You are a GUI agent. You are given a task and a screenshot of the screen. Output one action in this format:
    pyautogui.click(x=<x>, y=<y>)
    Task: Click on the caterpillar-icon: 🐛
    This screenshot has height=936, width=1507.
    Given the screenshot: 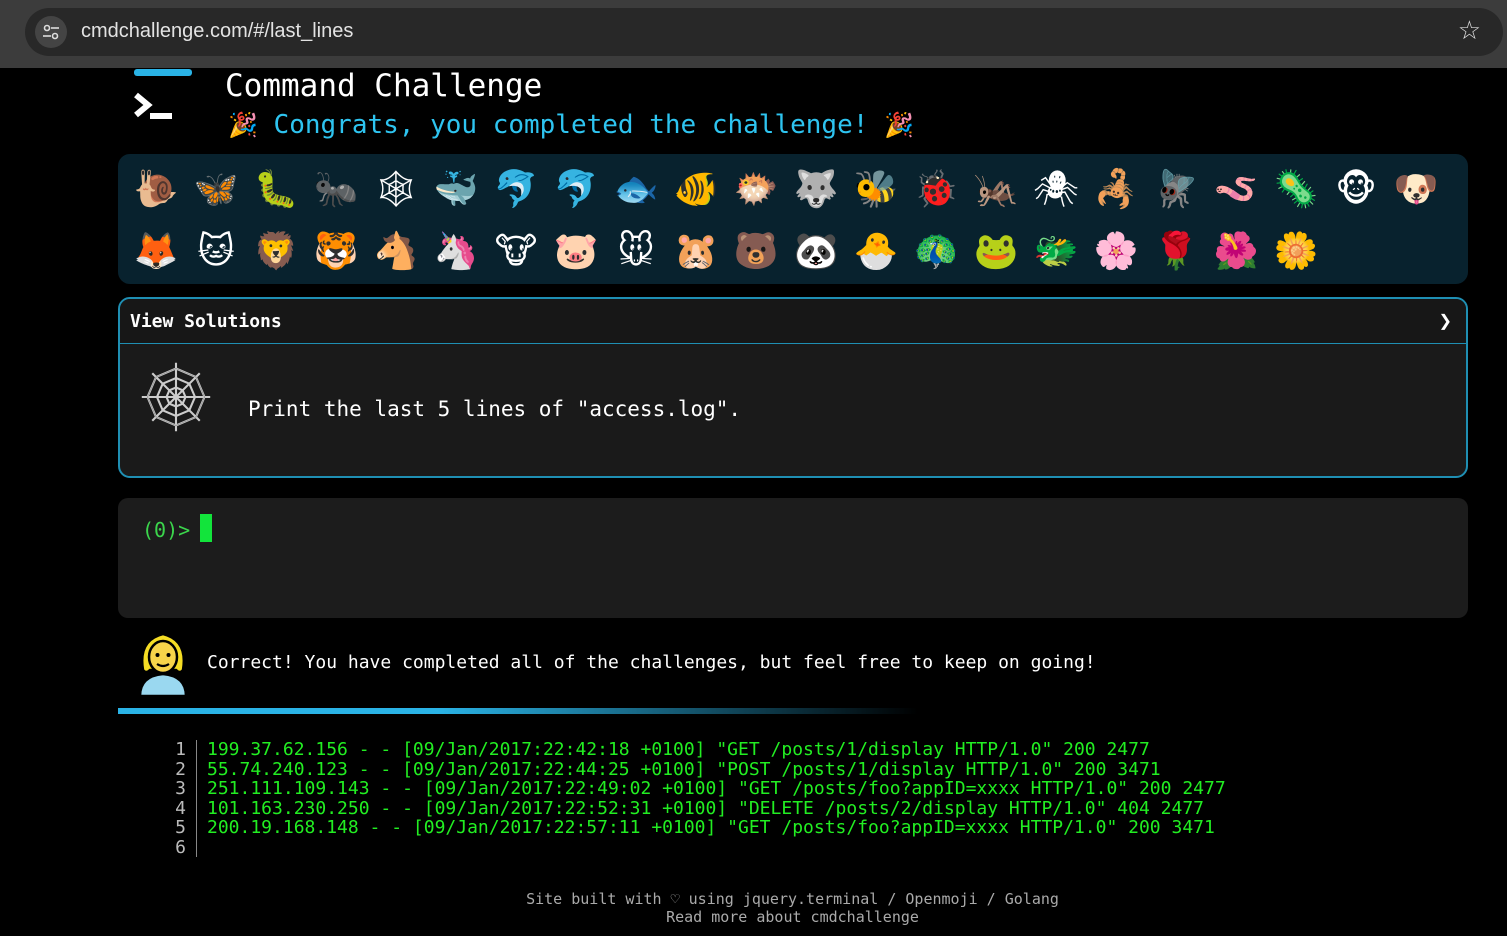 What is the action you would take?
    pyautogui.click(x=276, y=189)
    